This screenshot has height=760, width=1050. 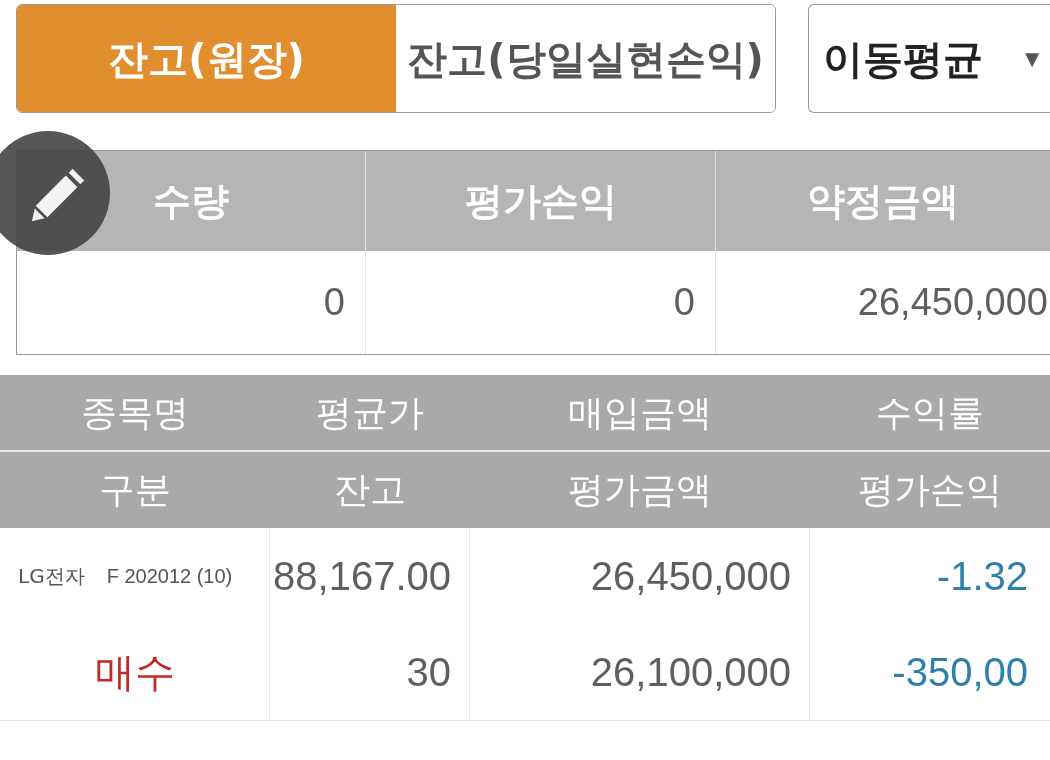 I want to click on dropdown: 이동평균 ▼, so click(x=929, y=58).